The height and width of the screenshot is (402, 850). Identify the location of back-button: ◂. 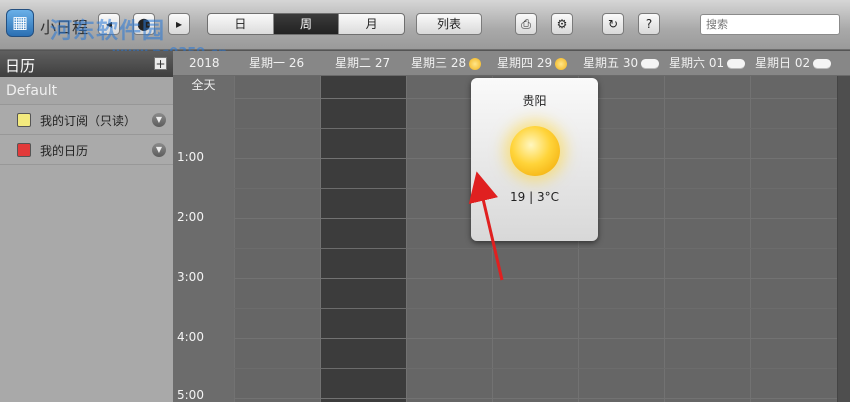
(109, 24).